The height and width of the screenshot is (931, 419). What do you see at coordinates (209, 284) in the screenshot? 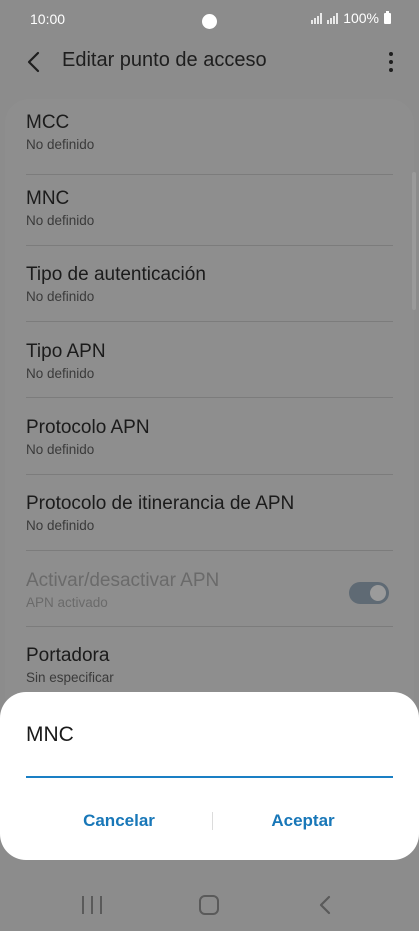
I see `setting-auth-type: Tipo de autenticación No definido` at bounding box center [209, 284].